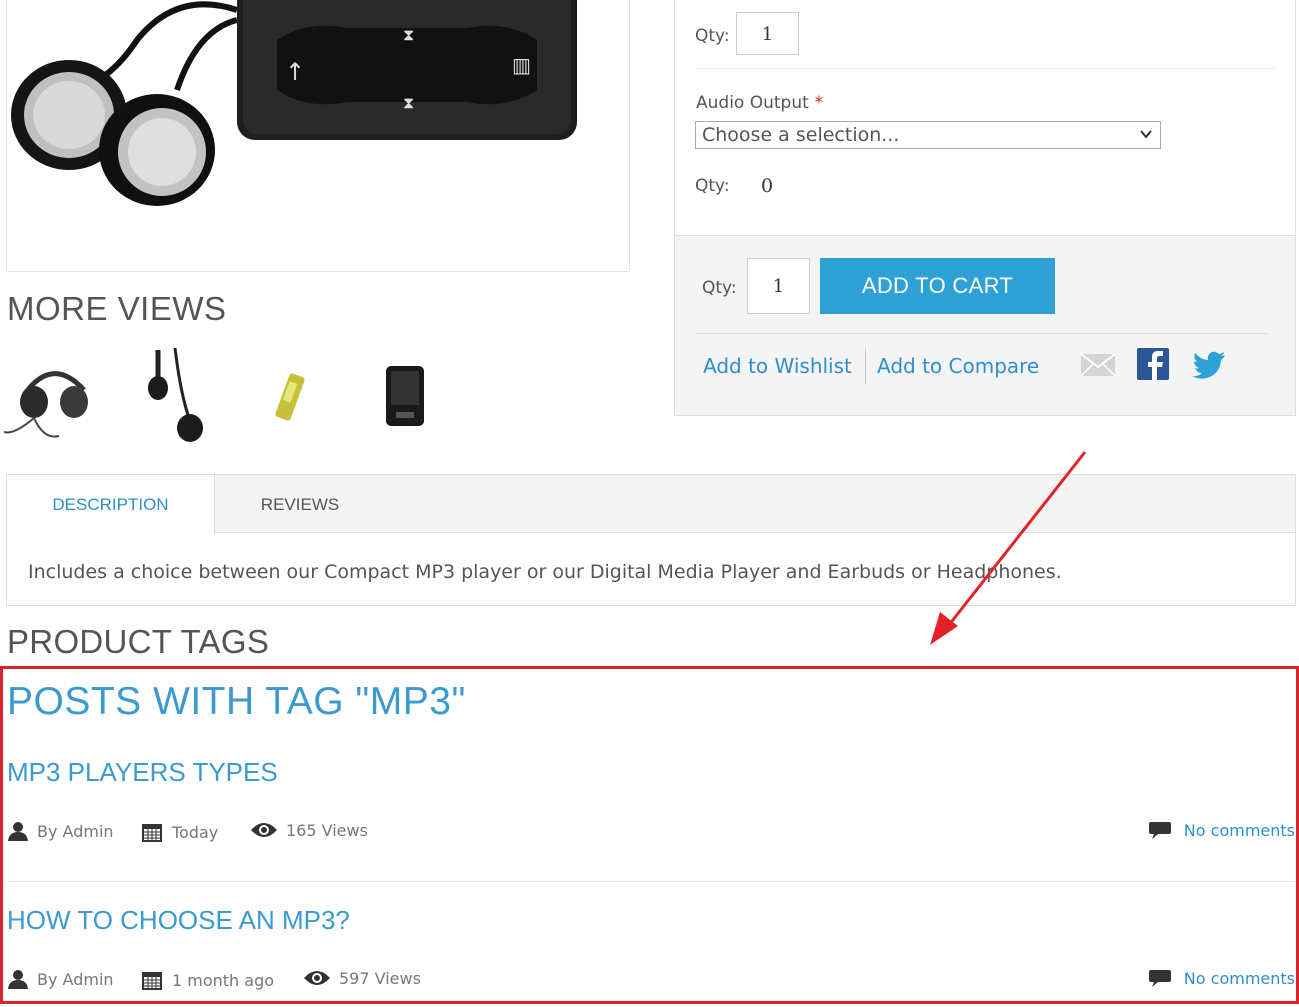 The height and width of the screenshot is (1007, 1299). I want to click on audio-output-label-text: Audio Output, so click(752, 103).